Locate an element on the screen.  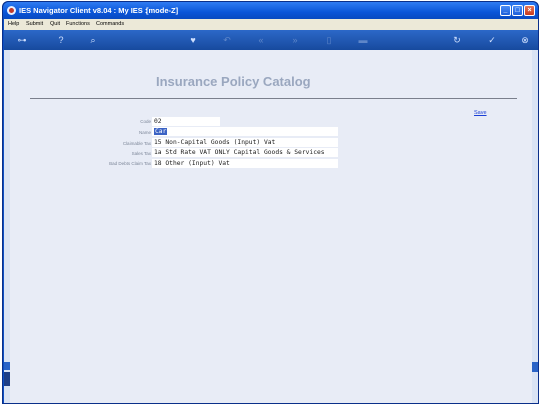
name-label: Name is located at coordinates (144, 132).